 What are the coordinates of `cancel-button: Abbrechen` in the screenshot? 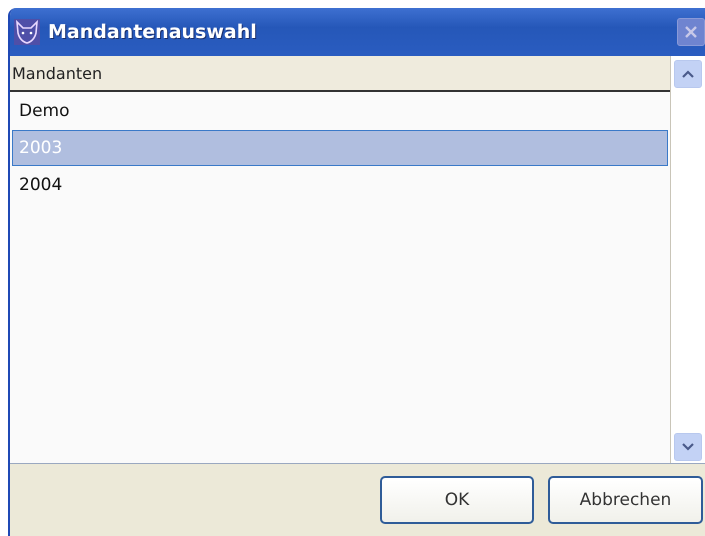 It's located at (625, 500).